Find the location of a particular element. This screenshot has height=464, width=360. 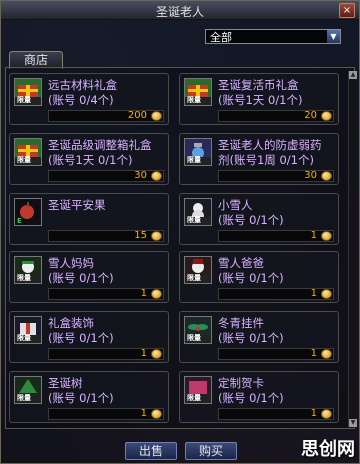

shop-item-card: 限量 圣诞树 (账号 0/1个) 1 is located at coordinates (89, 397).